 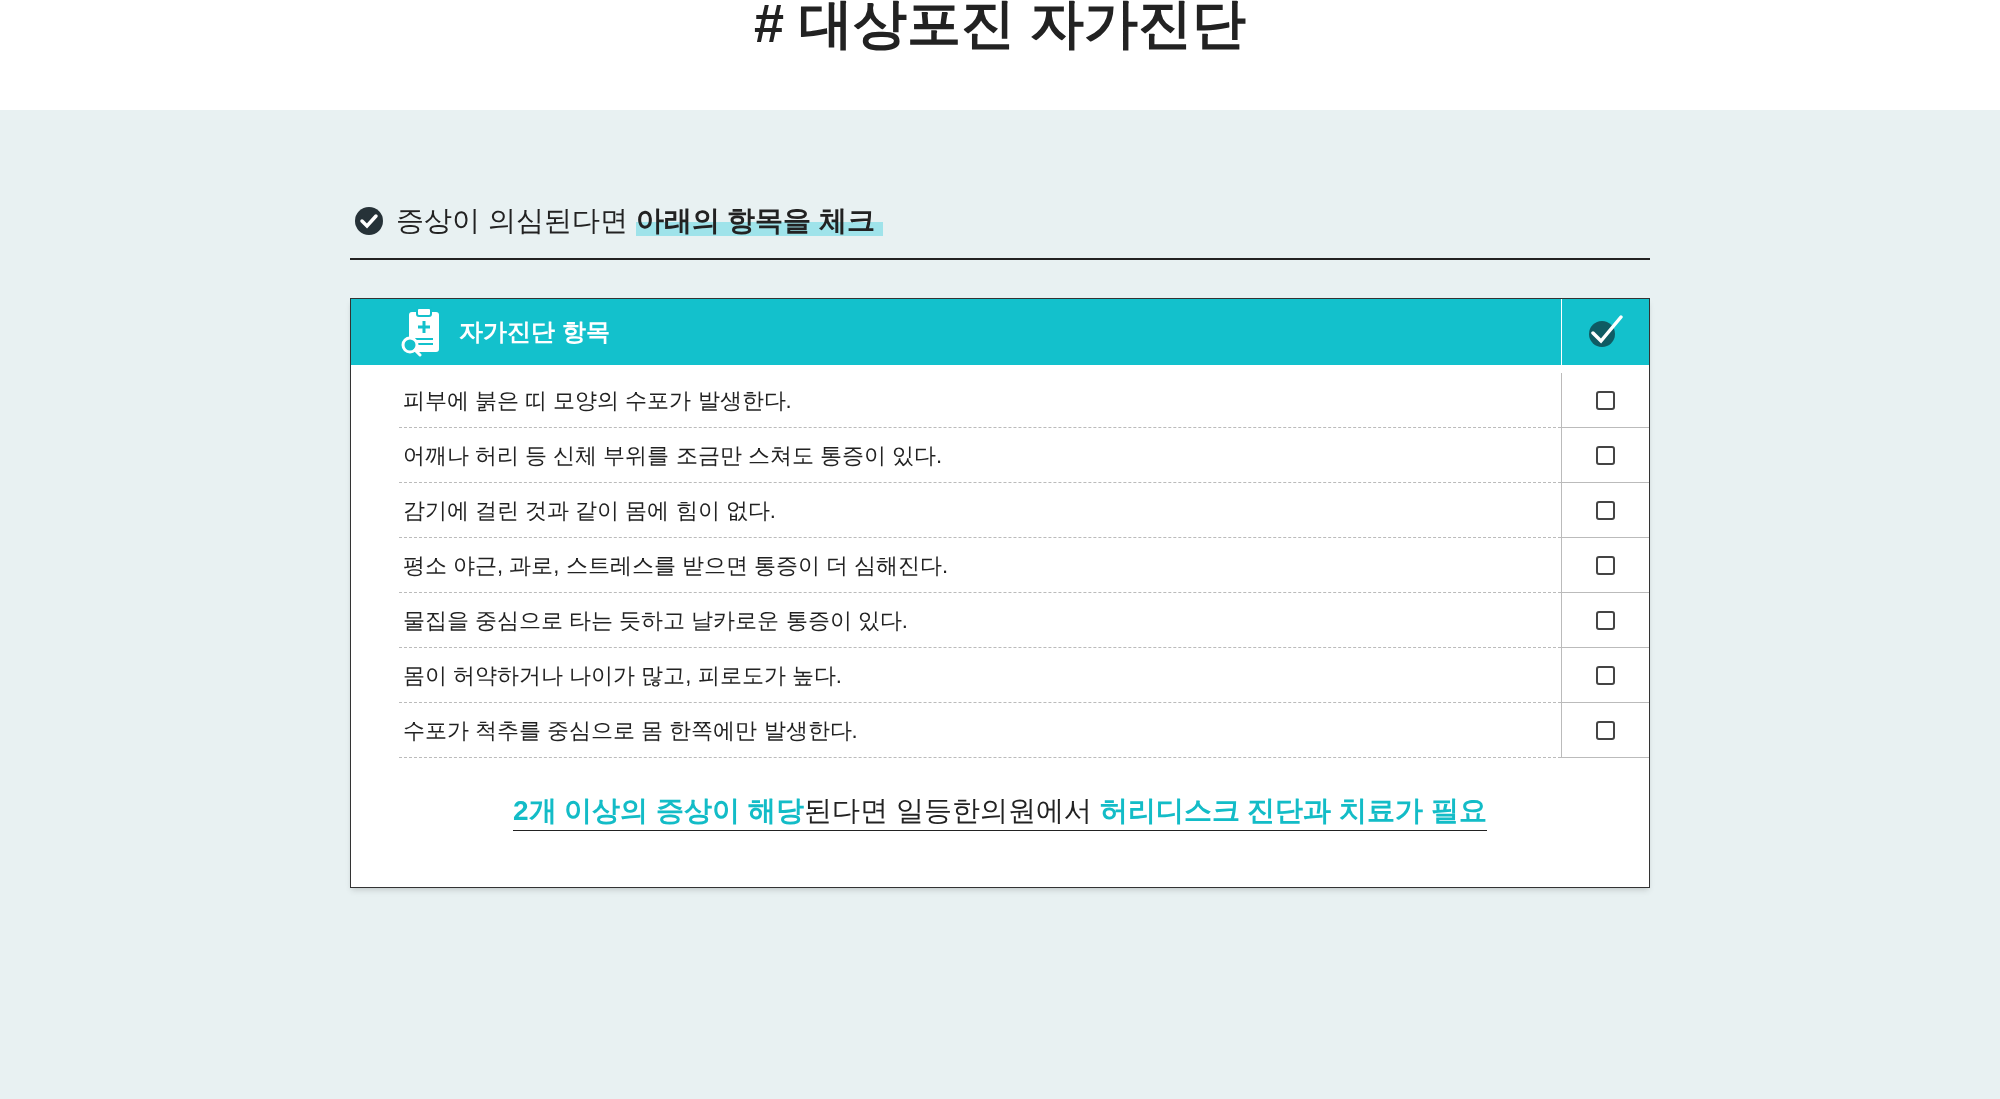 I want to click on symptom-text: 몸이 허약하거나 나이가 많고, 피로도가 높다., so click(x=622, y=675).